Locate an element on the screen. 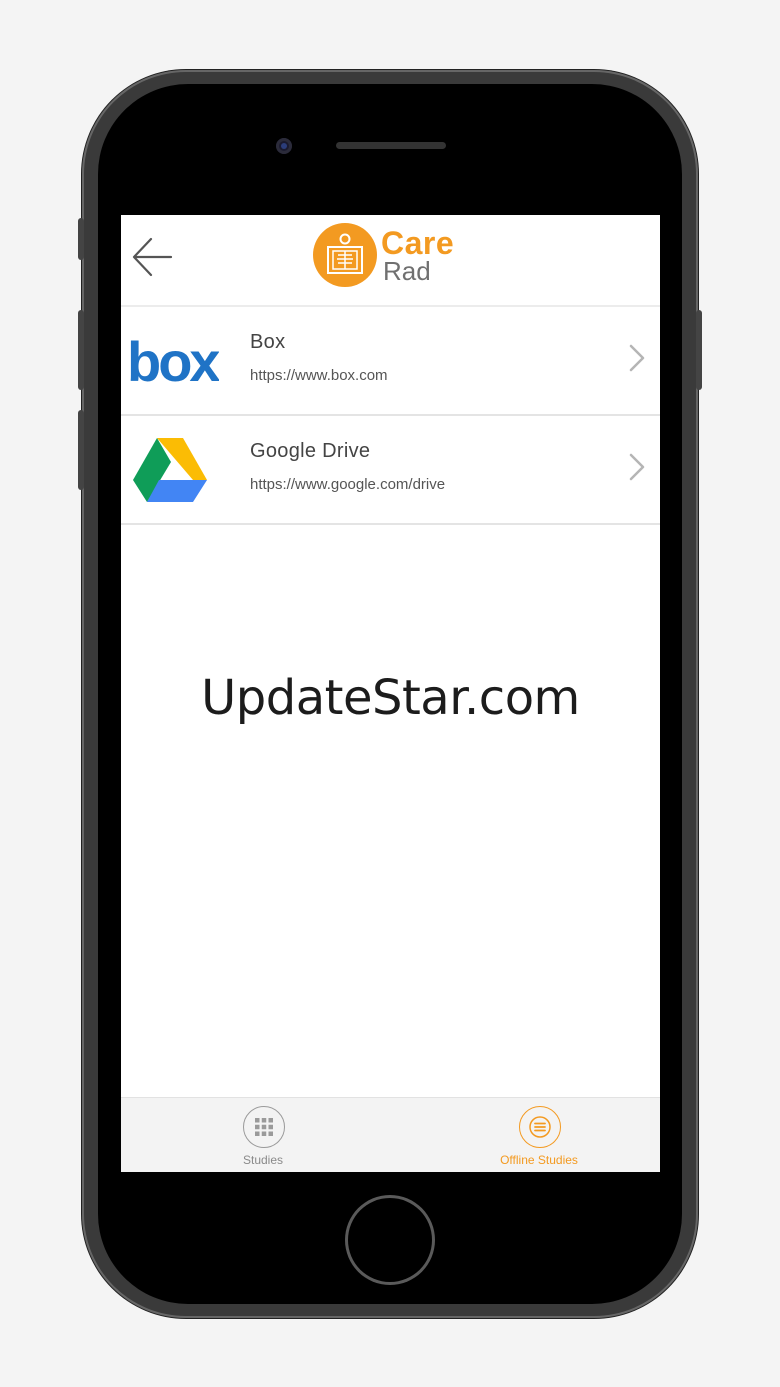  box-logo-text: box is located at coordinates (173, 361).